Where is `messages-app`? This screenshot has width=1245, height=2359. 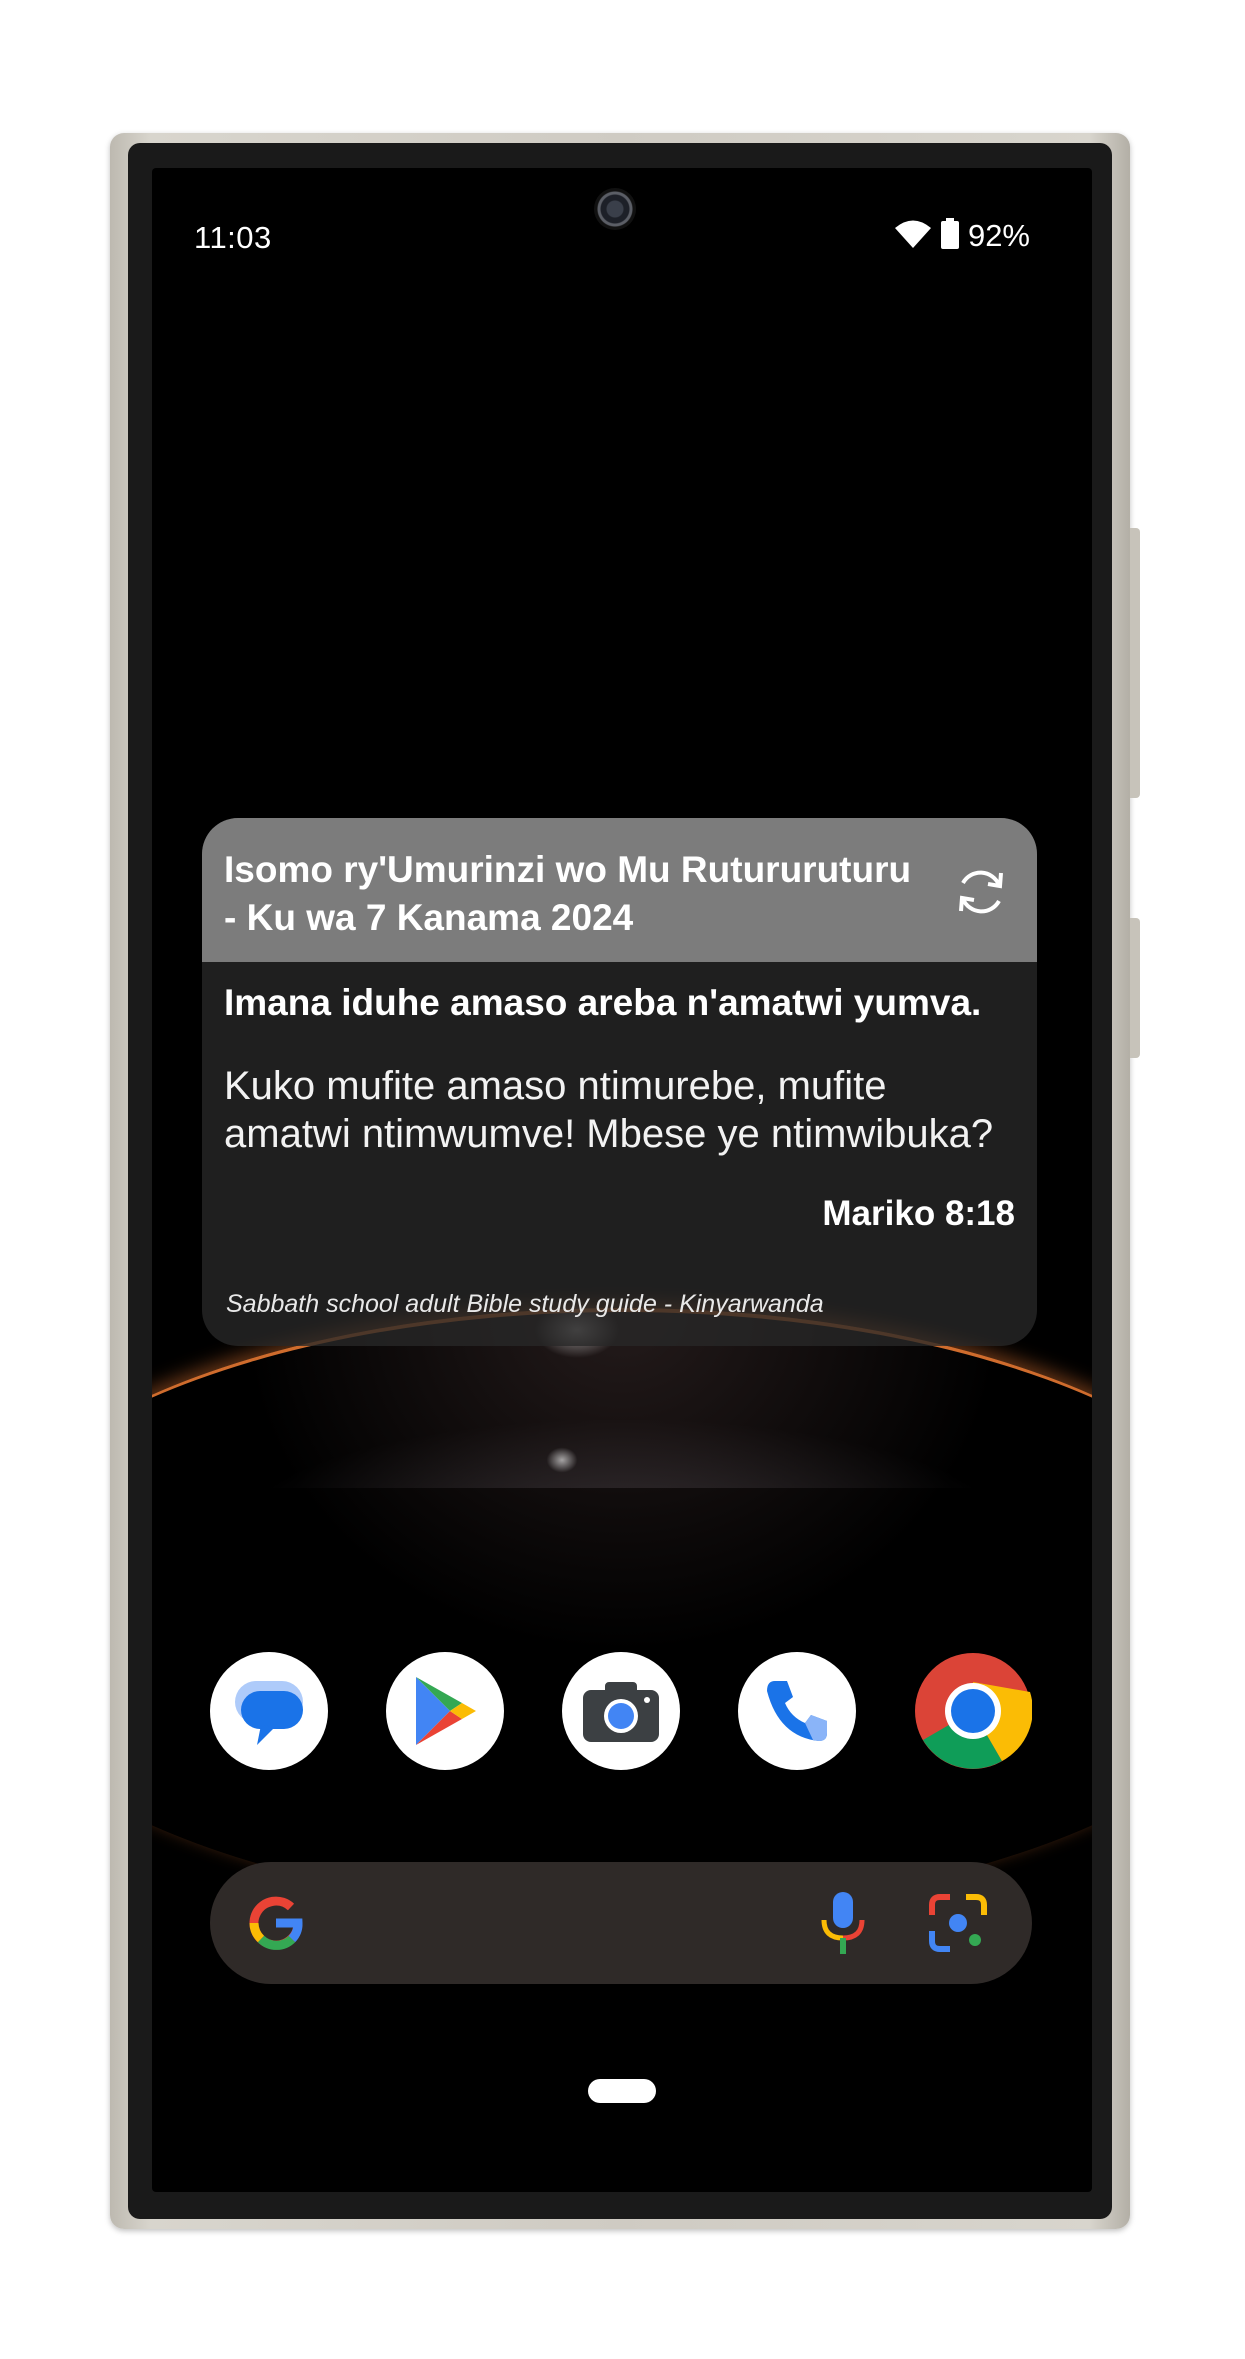 messages-app is located at coordinates (269, 1711).